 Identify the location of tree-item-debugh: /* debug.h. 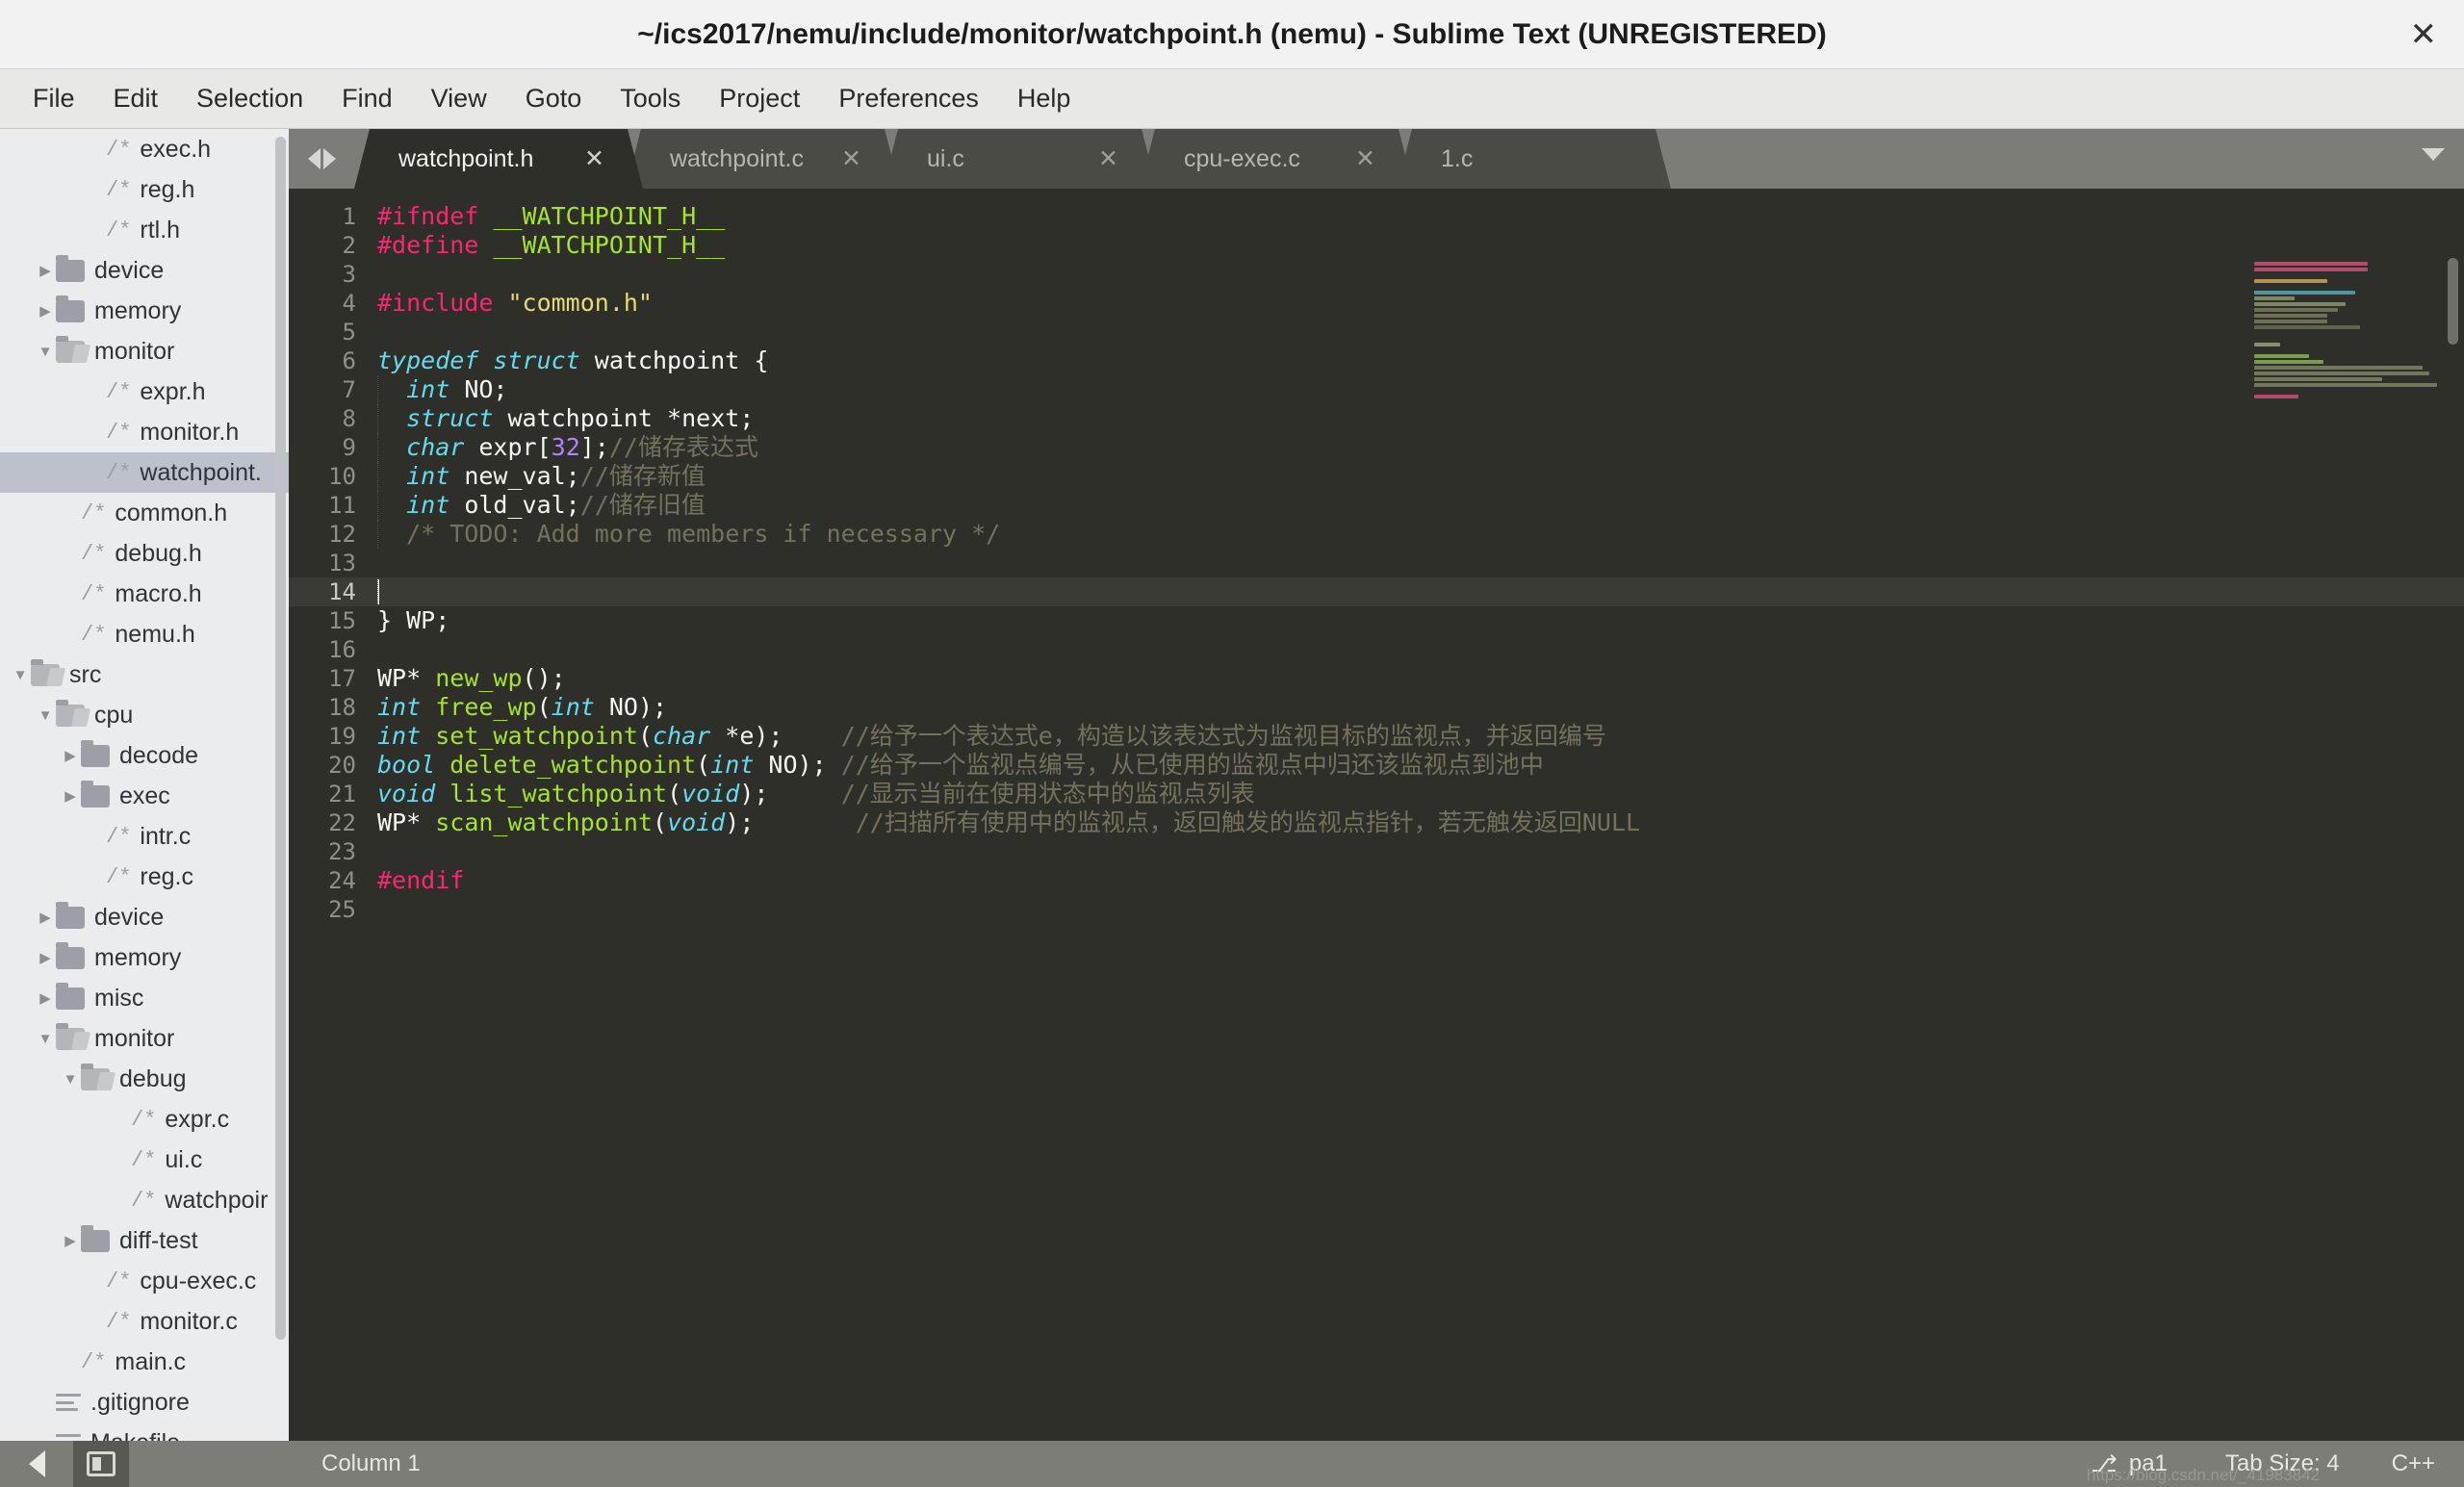
(144, 553).